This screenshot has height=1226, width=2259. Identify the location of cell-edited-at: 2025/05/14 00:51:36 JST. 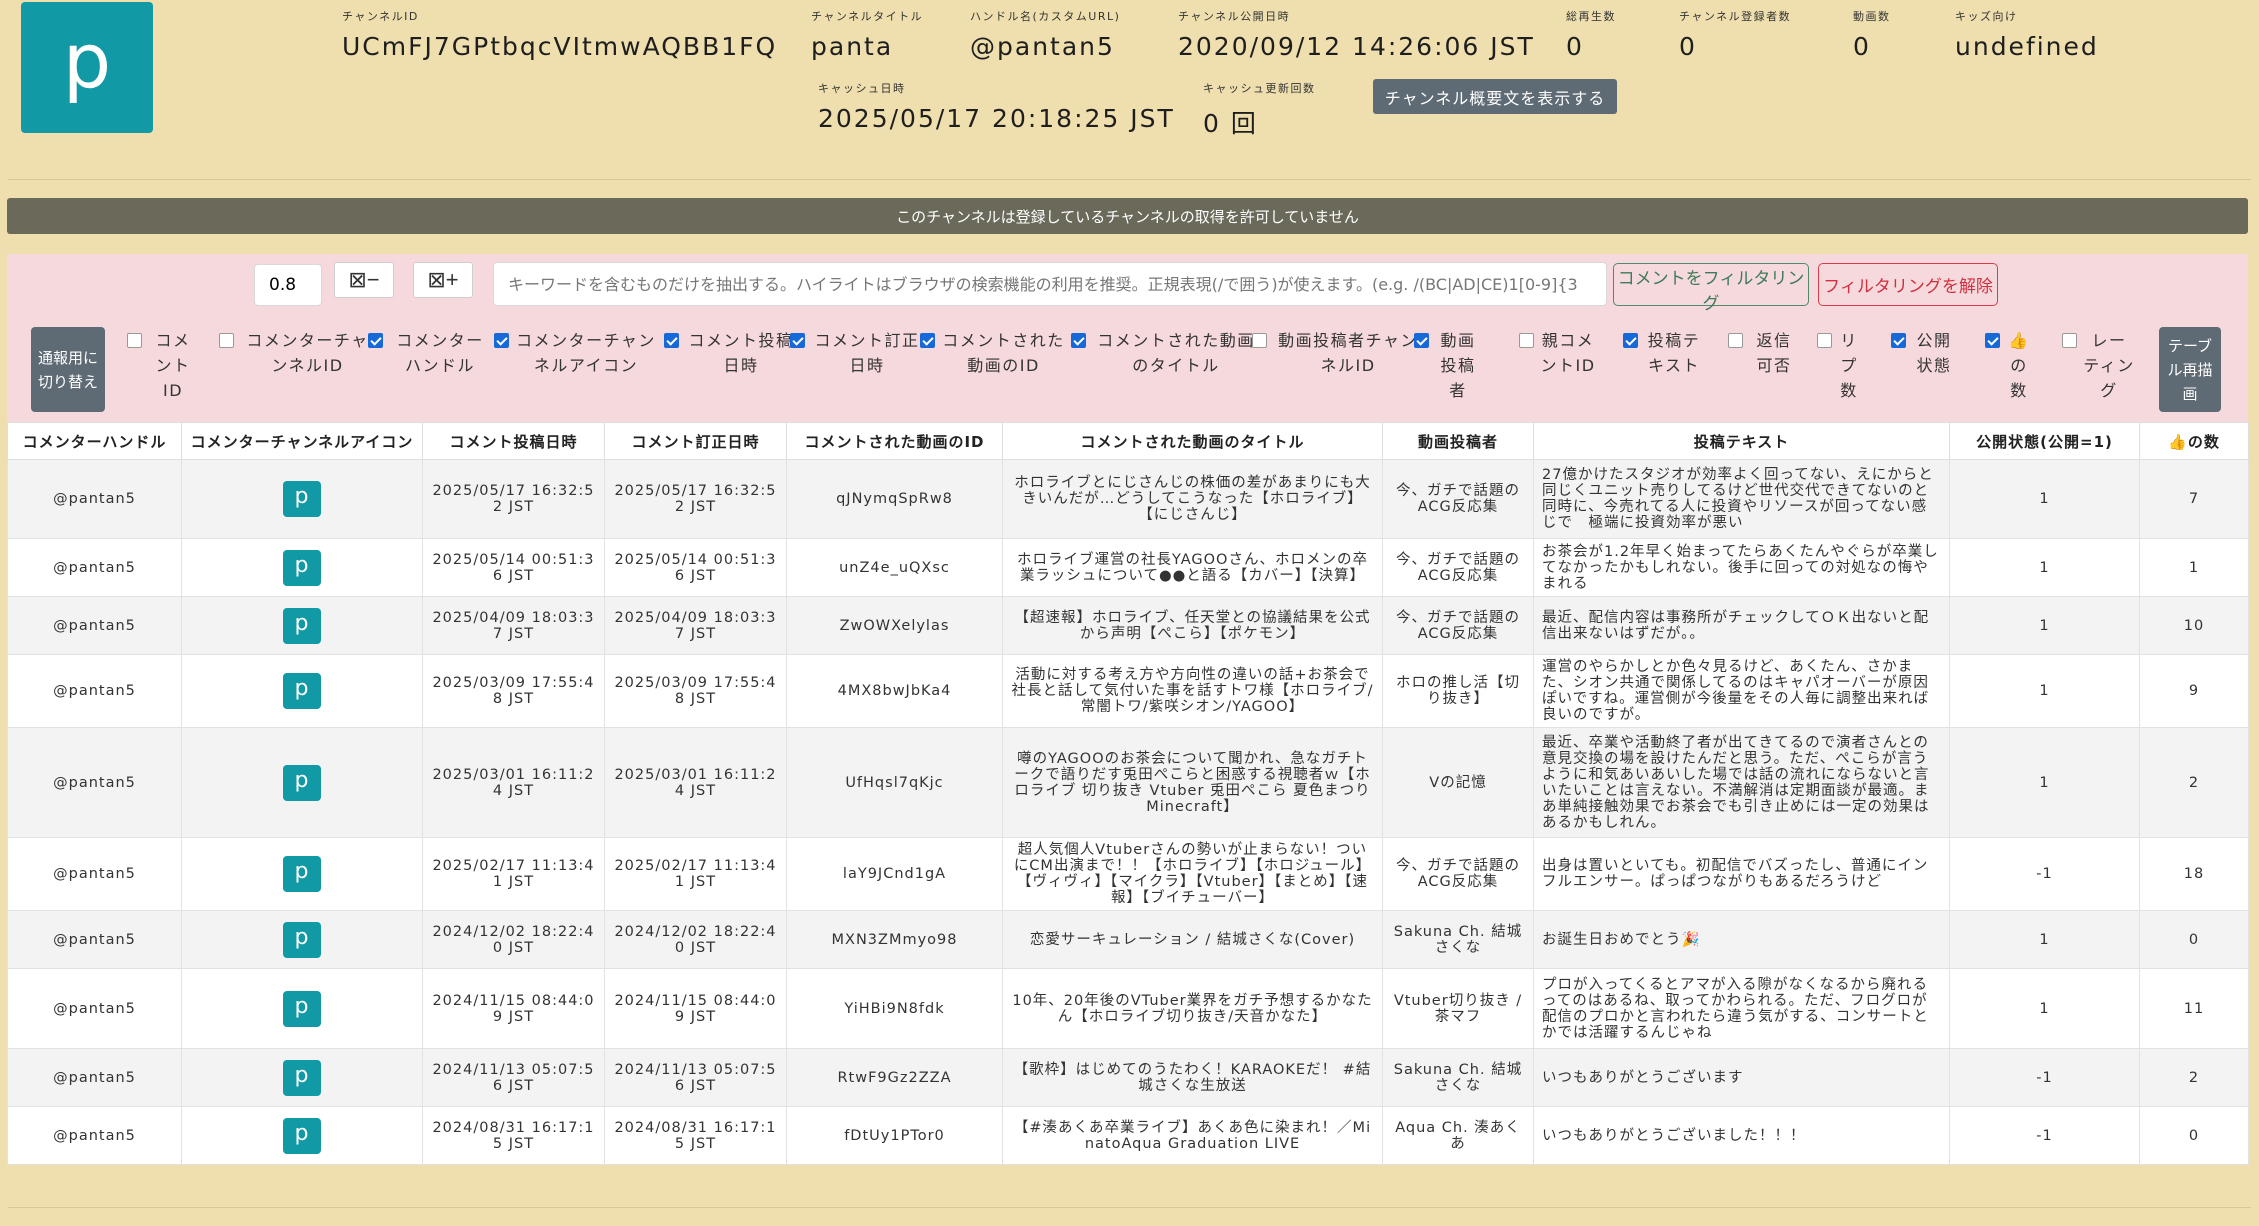
(695, 567).